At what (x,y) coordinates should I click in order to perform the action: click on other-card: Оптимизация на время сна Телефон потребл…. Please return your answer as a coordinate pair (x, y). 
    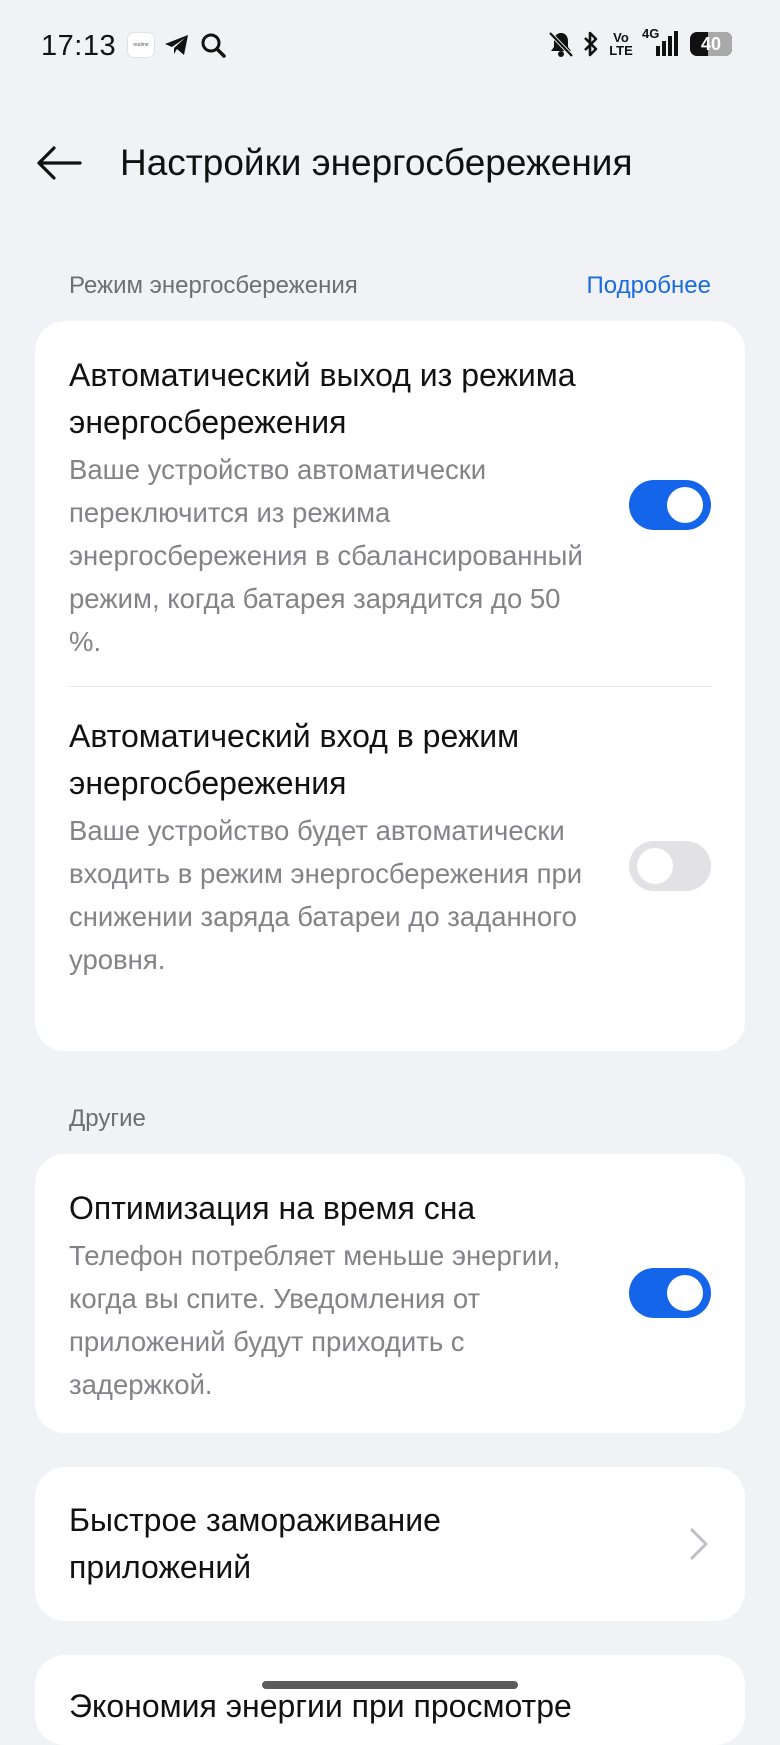
    Looking at the image, I should click on (390, 1293).